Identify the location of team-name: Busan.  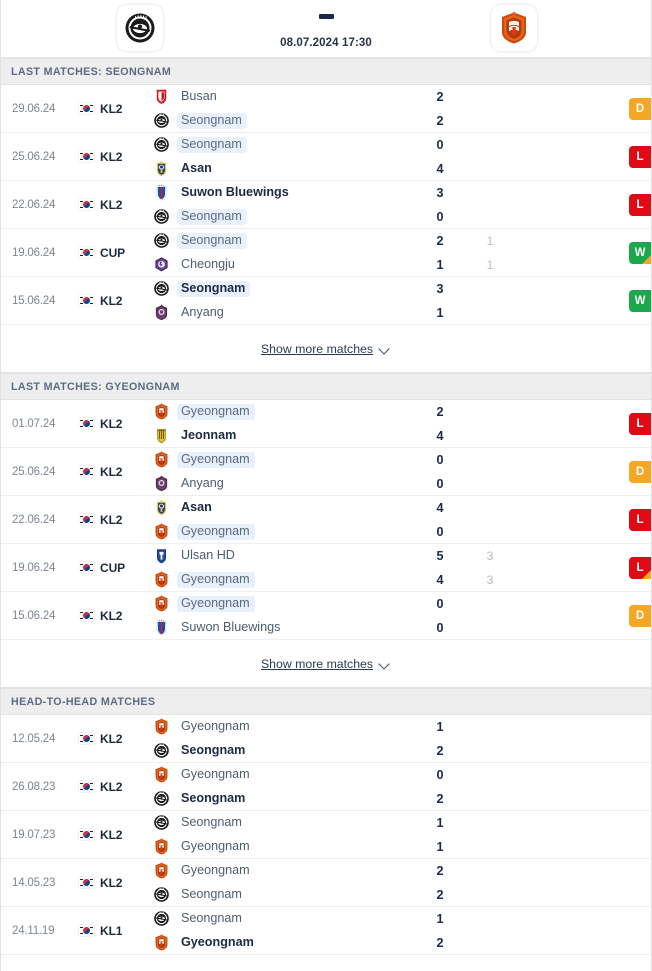
(199, 97).